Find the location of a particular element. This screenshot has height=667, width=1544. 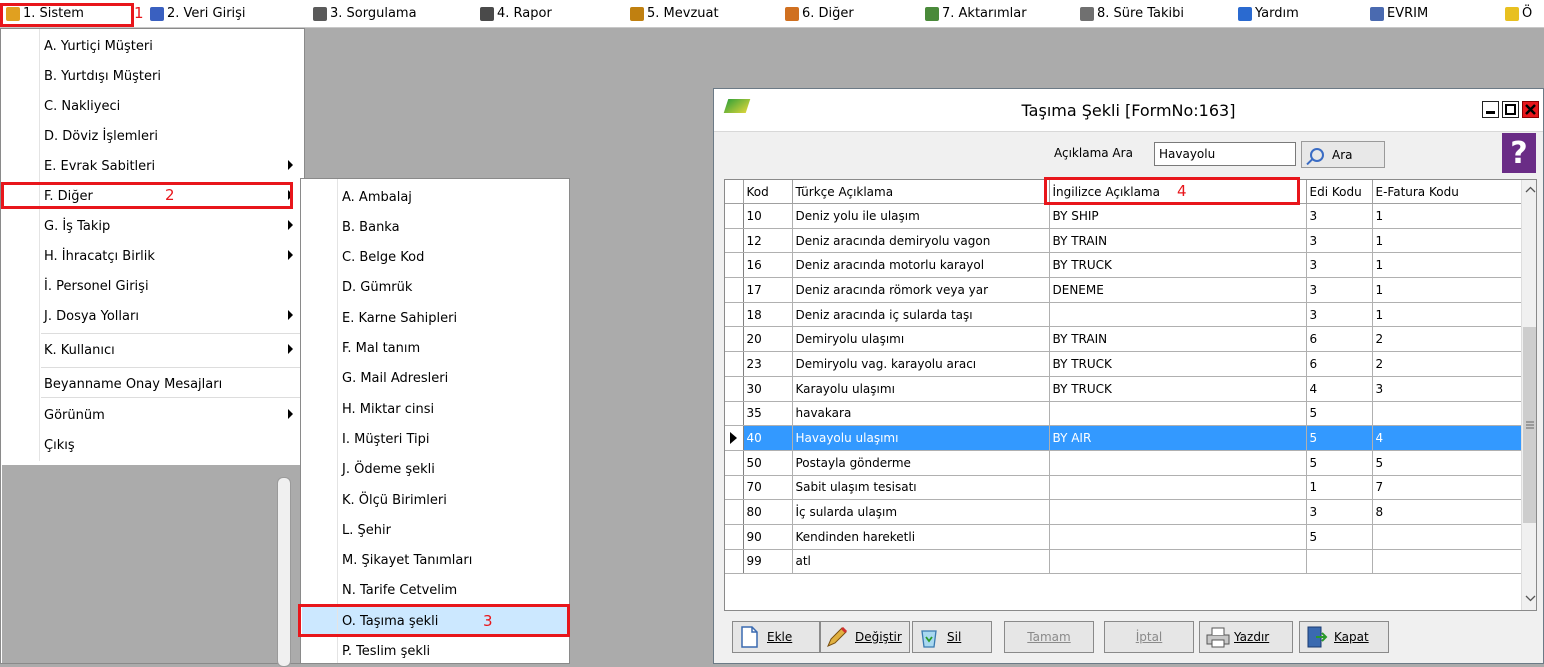

diger-item-8: H. Miktar cinsi is located at coordinates (435, 409).